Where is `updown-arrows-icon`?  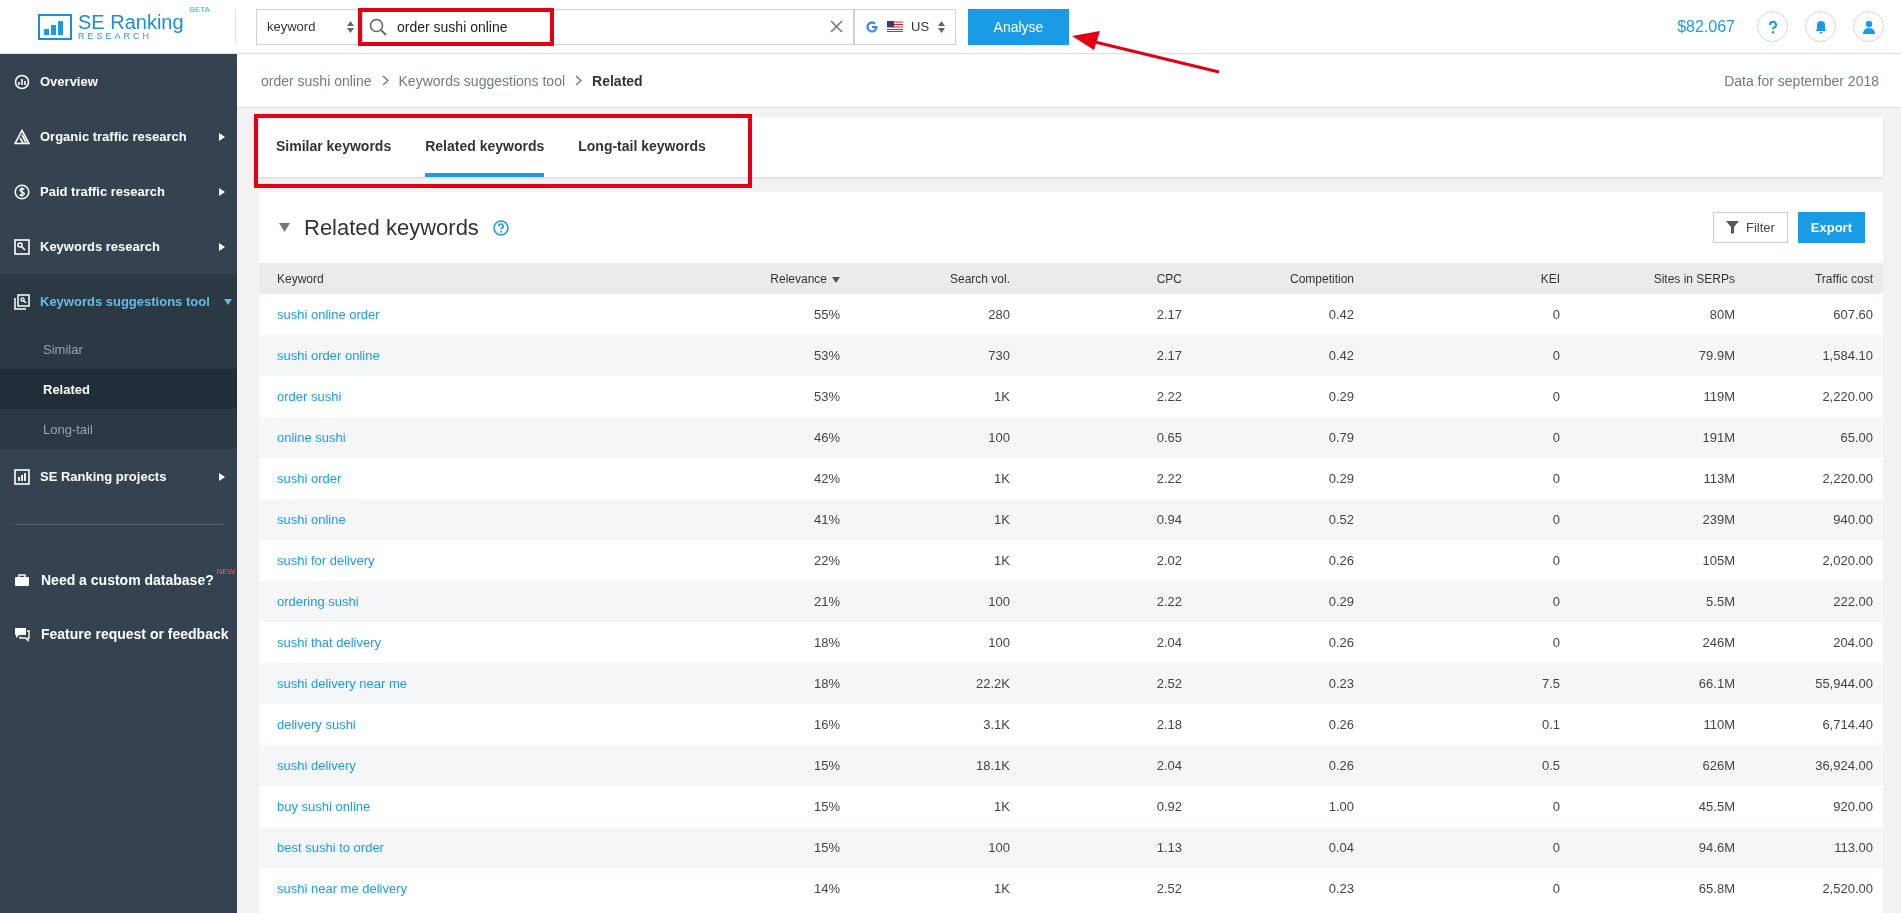 updown-arrows-icon is located at coordinates (350, 26).